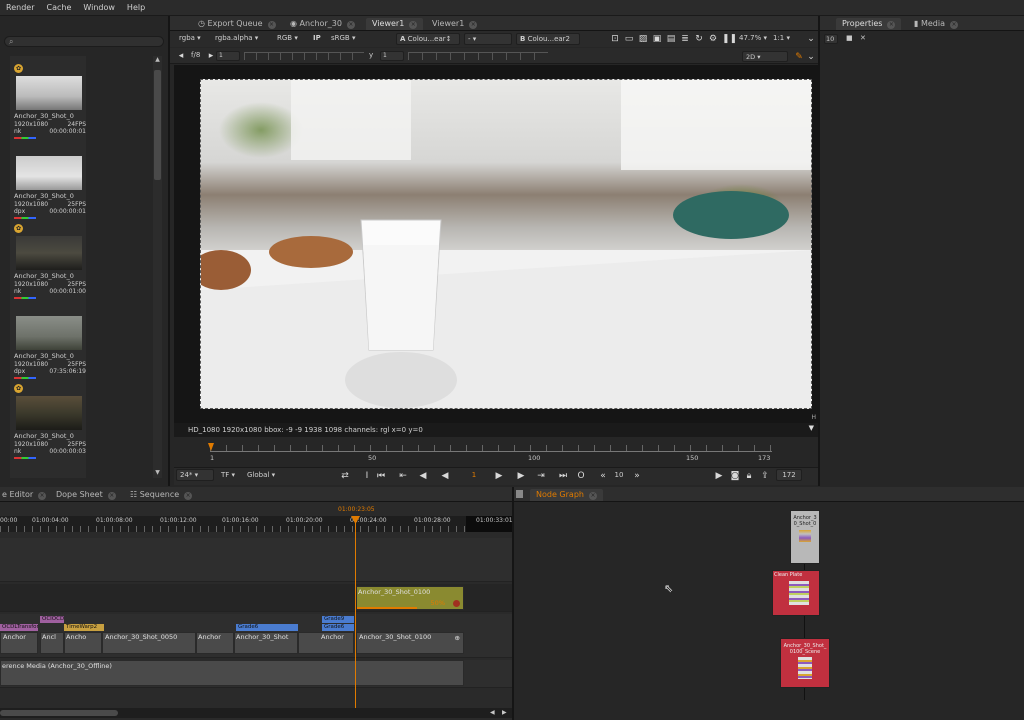 The height and width of the screenshot is (720, 1024). Describe the element at coordinates (423, 476) in the screenshot. I see `prev-frame-icon: ◀` at that location.